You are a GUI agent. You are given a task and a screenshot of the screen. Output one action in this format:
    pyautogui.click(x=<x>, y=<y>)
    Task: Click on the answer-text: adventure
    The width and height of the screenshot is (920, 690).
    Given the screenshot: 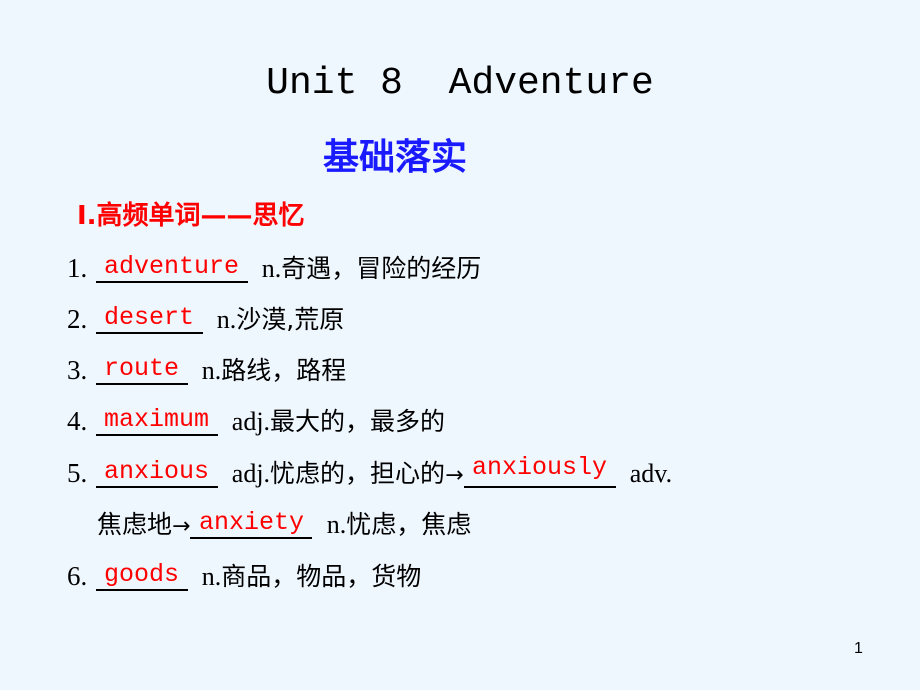 What is the action you would take?
    pyautogui.click(x=172, y=266)
    